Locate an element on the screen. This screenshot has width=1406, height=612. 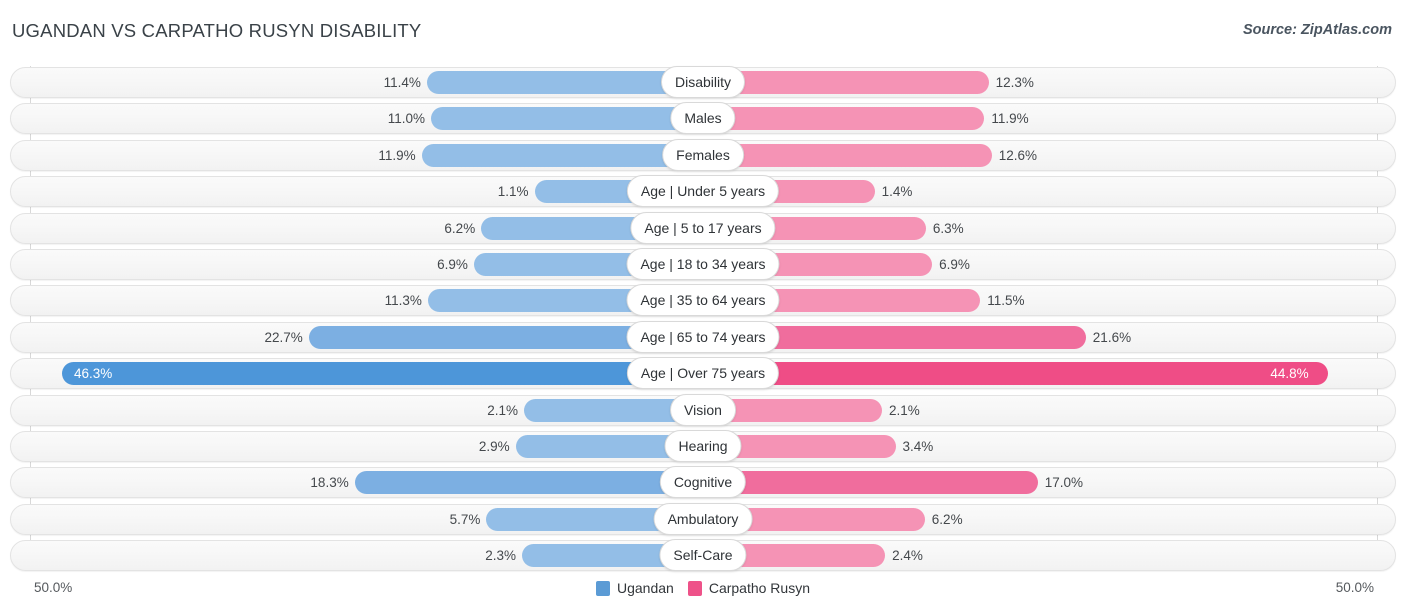
row-category-label: Age | 65 to 74 years is located at coordinates (703, 336).